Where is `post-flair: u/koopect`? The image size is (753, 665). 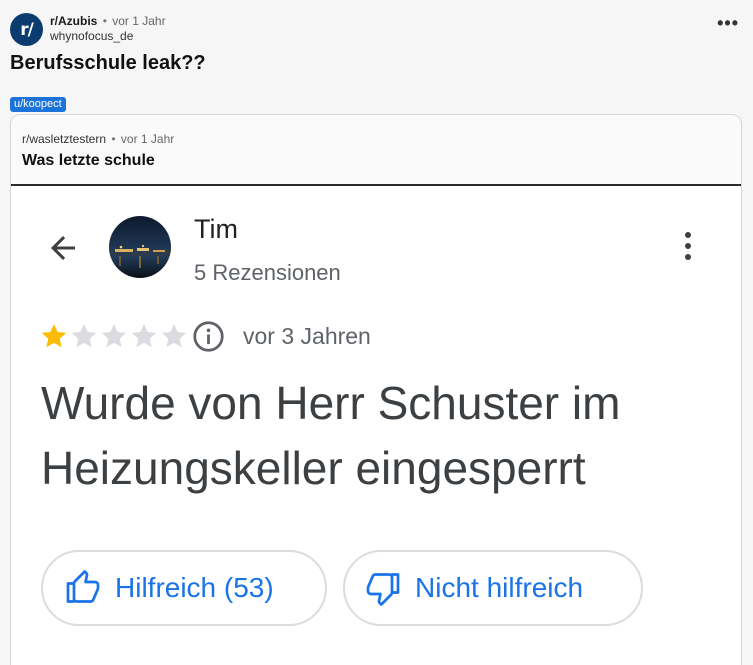 post-flair: u/koopect is located at coordinates (38, 104).